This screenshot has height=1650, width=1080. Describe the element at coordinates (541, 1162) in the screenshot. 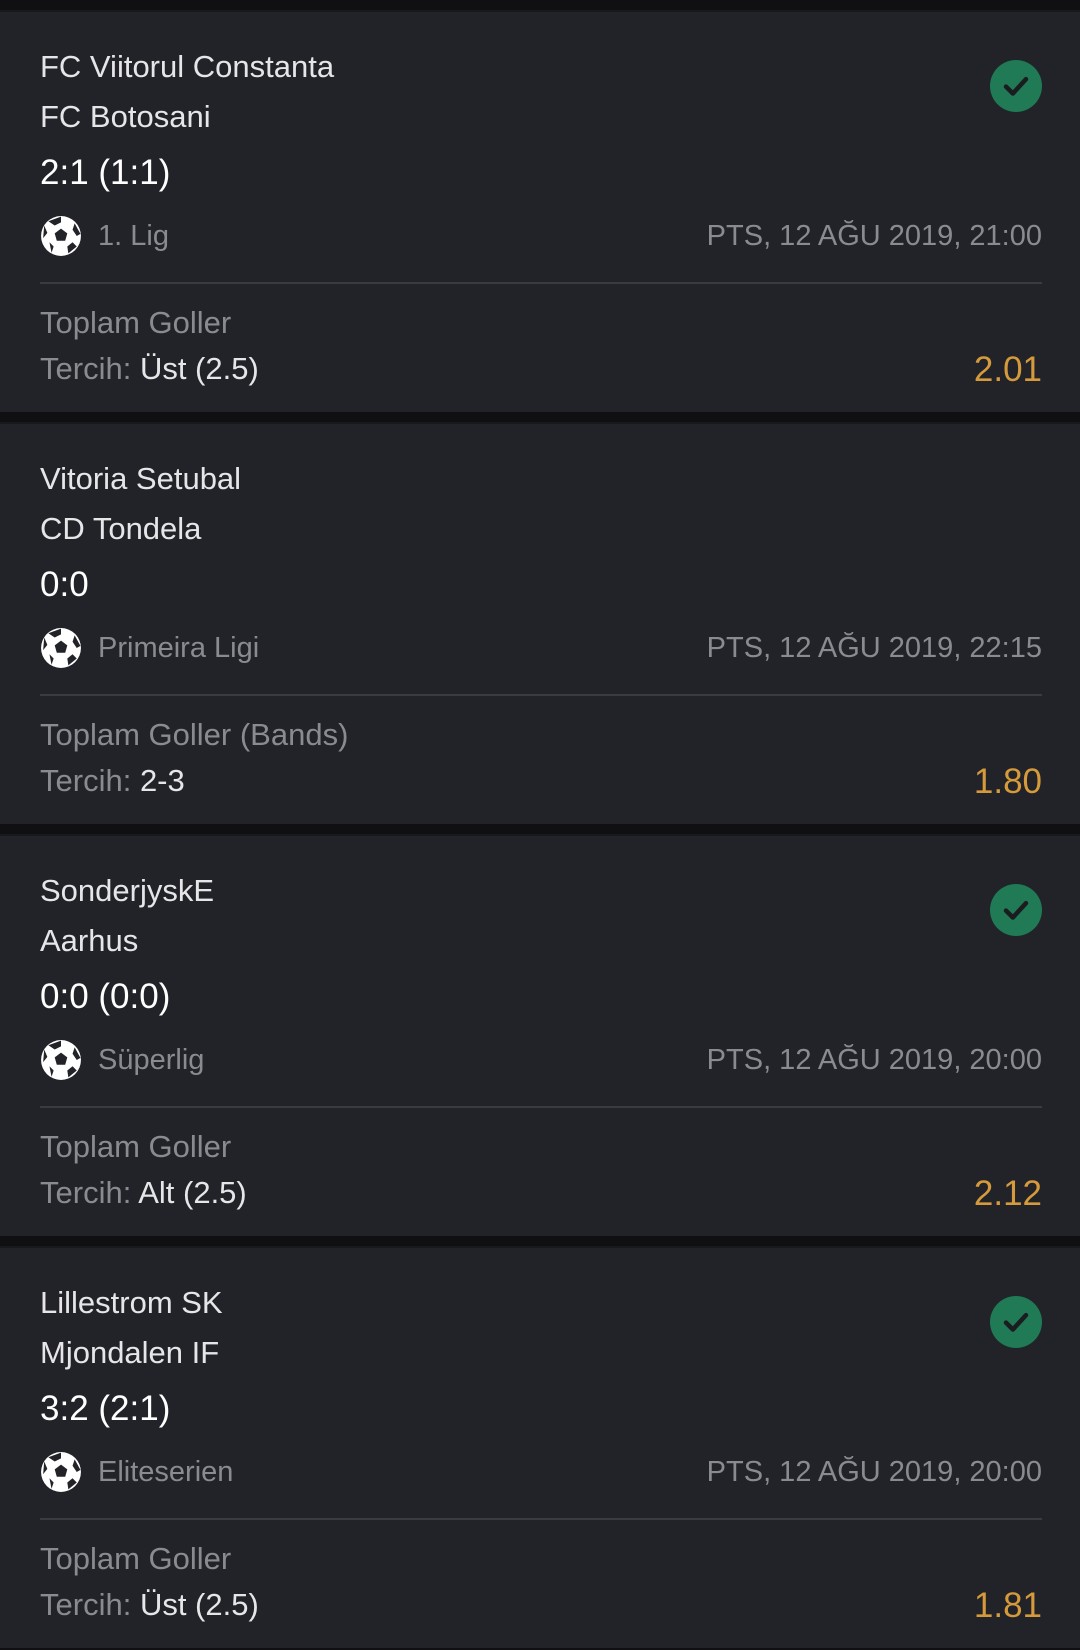

I see `bet-details: Toplam Goller Tercih: Alt (2.5) 2.12` at that location.